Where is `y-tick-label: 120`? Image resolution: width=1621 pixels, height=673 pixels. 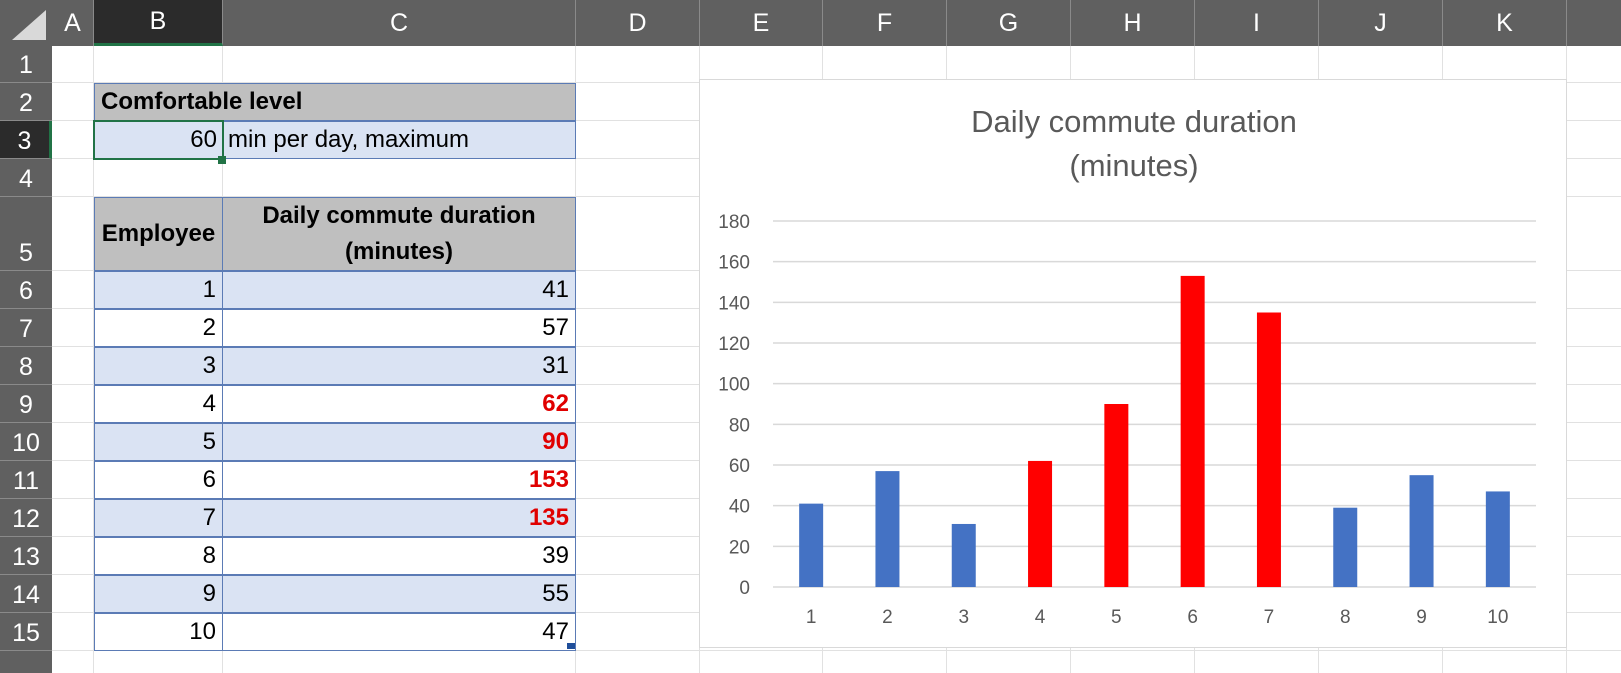 y-tick-label: 120 is located at coordinates (734, 344).